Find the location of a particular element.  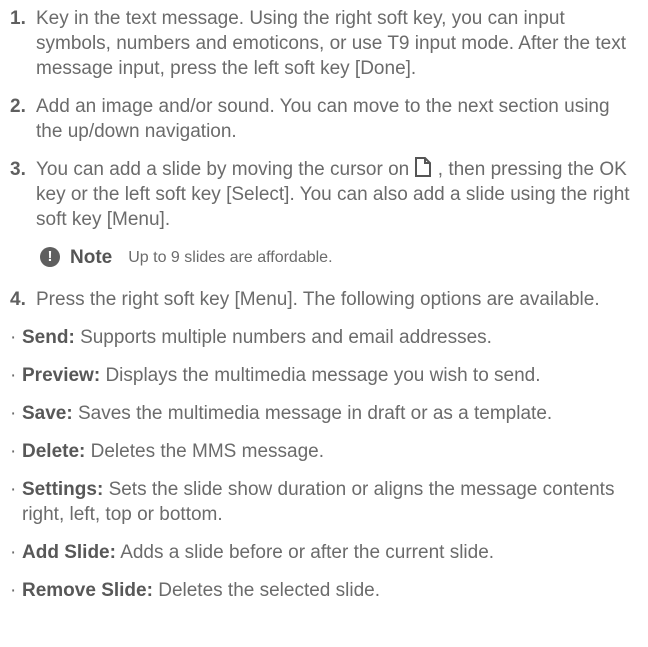

option-term: Save: is located at coordinates (47, 413).